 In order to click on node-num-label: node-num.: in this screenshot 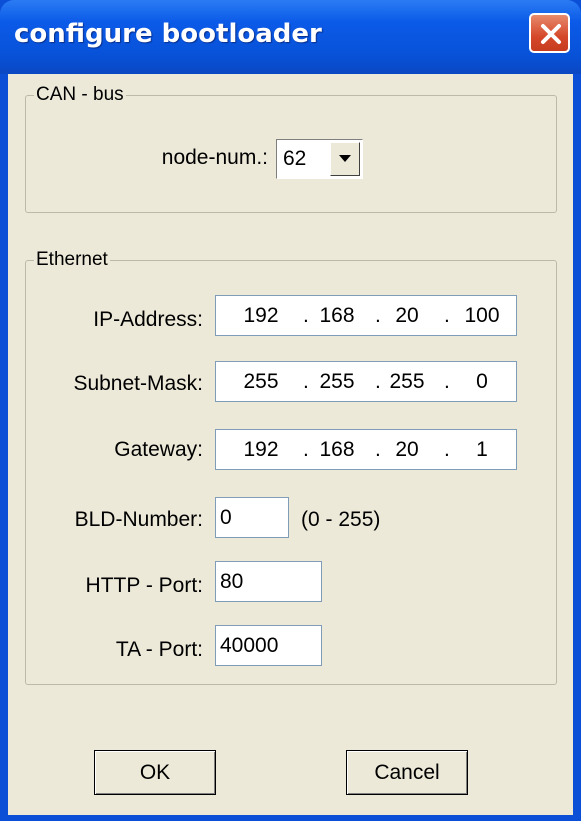, I will do `click(214, 157)`.